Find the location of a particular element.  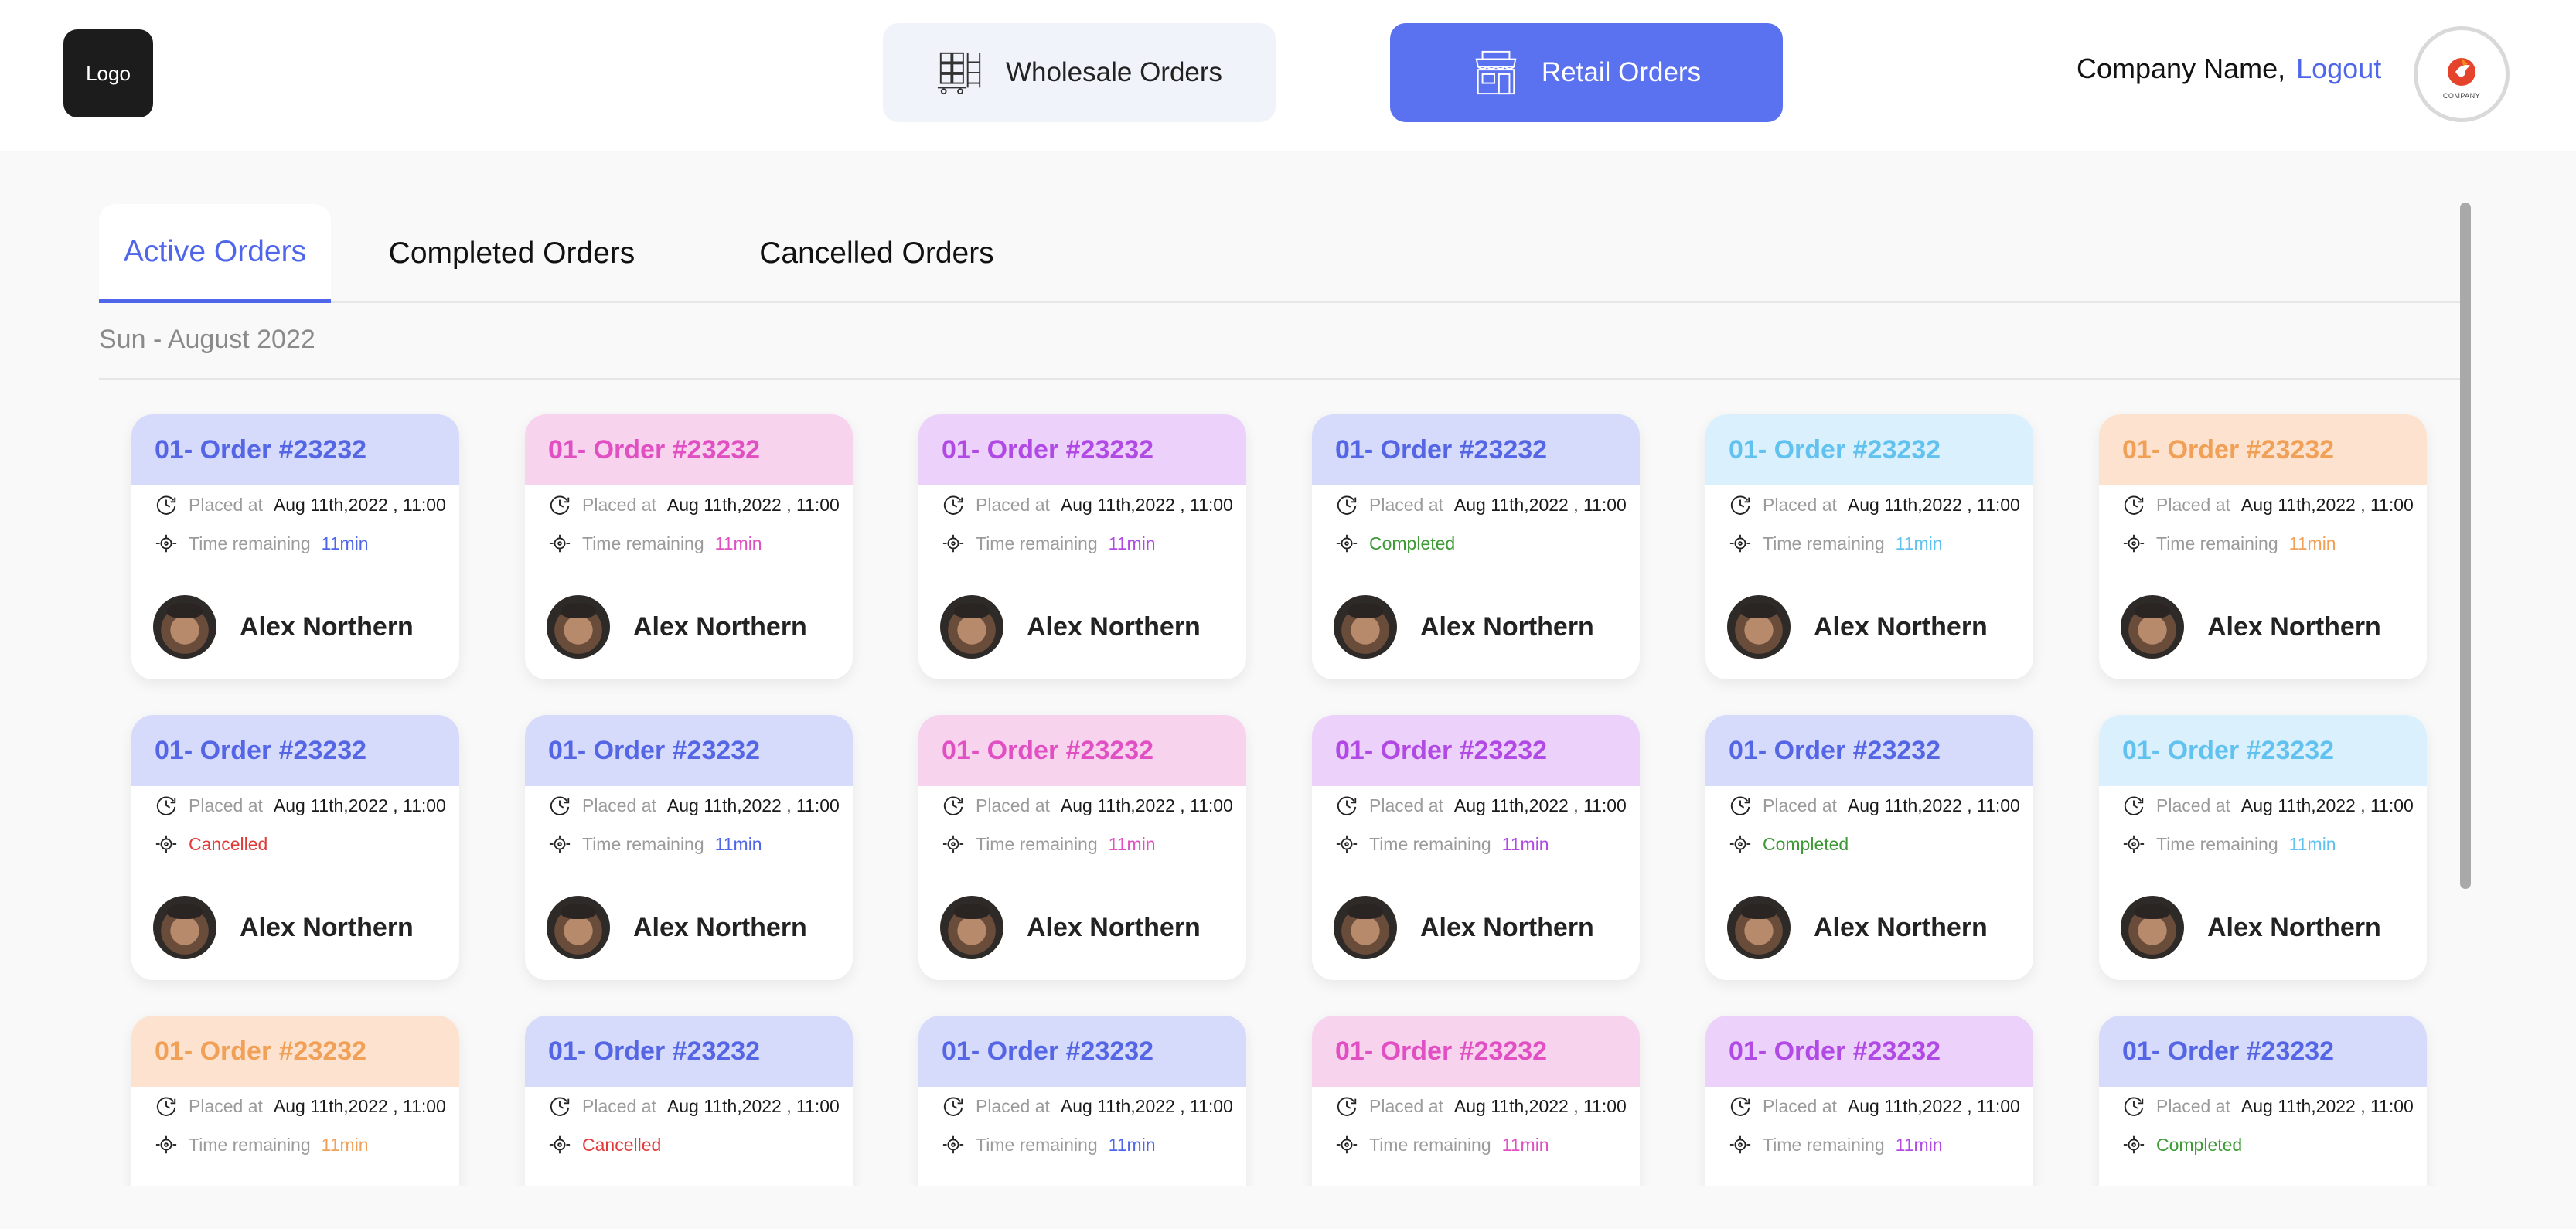

status-row: Cancelled is located at coordinates (689, 1145).